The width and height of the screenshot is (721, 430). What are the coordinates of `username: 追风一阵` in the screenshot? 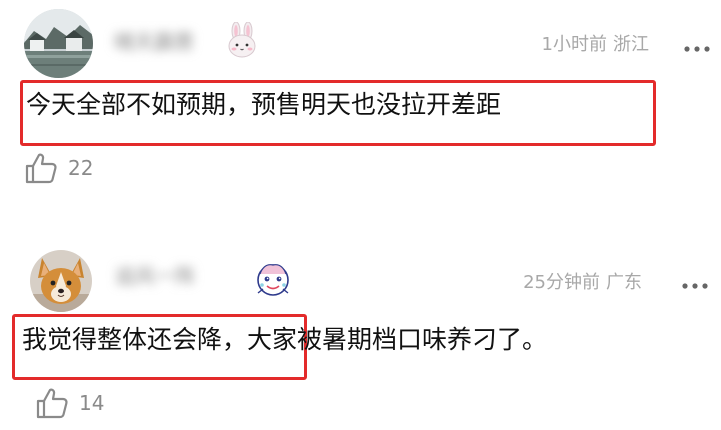 It's located at (180, 276).